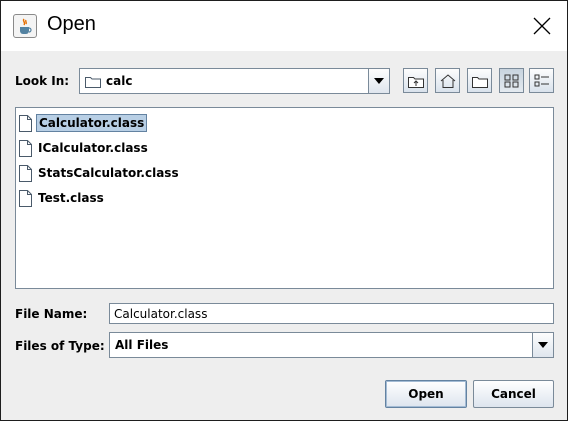  I want to click on java-cup-icon, so click(25, 26).